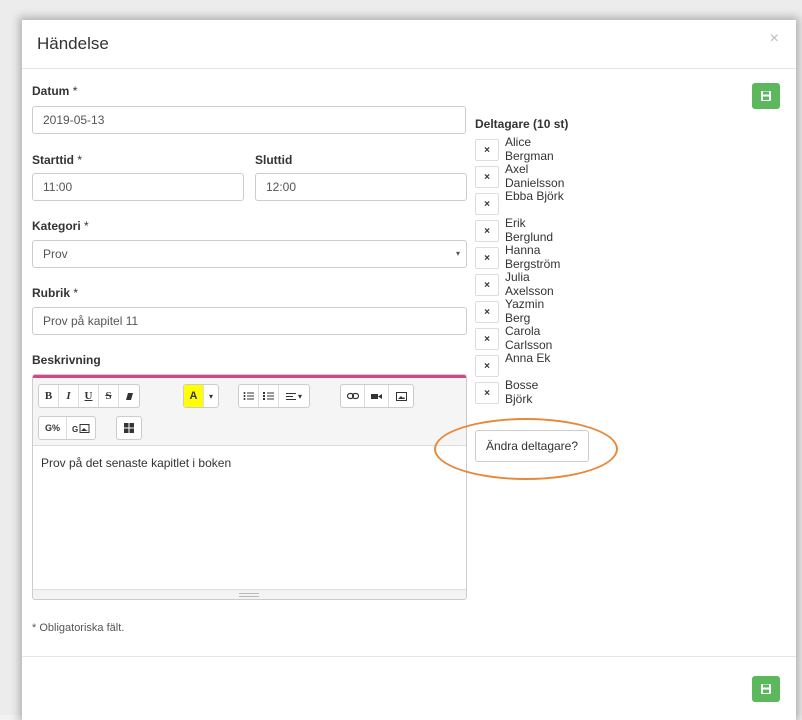 The height and width of the screenshot is (720, 802). Describe the element at coordinates (194, 396) in the screenshot. I see `text-color-button: A` at that location.